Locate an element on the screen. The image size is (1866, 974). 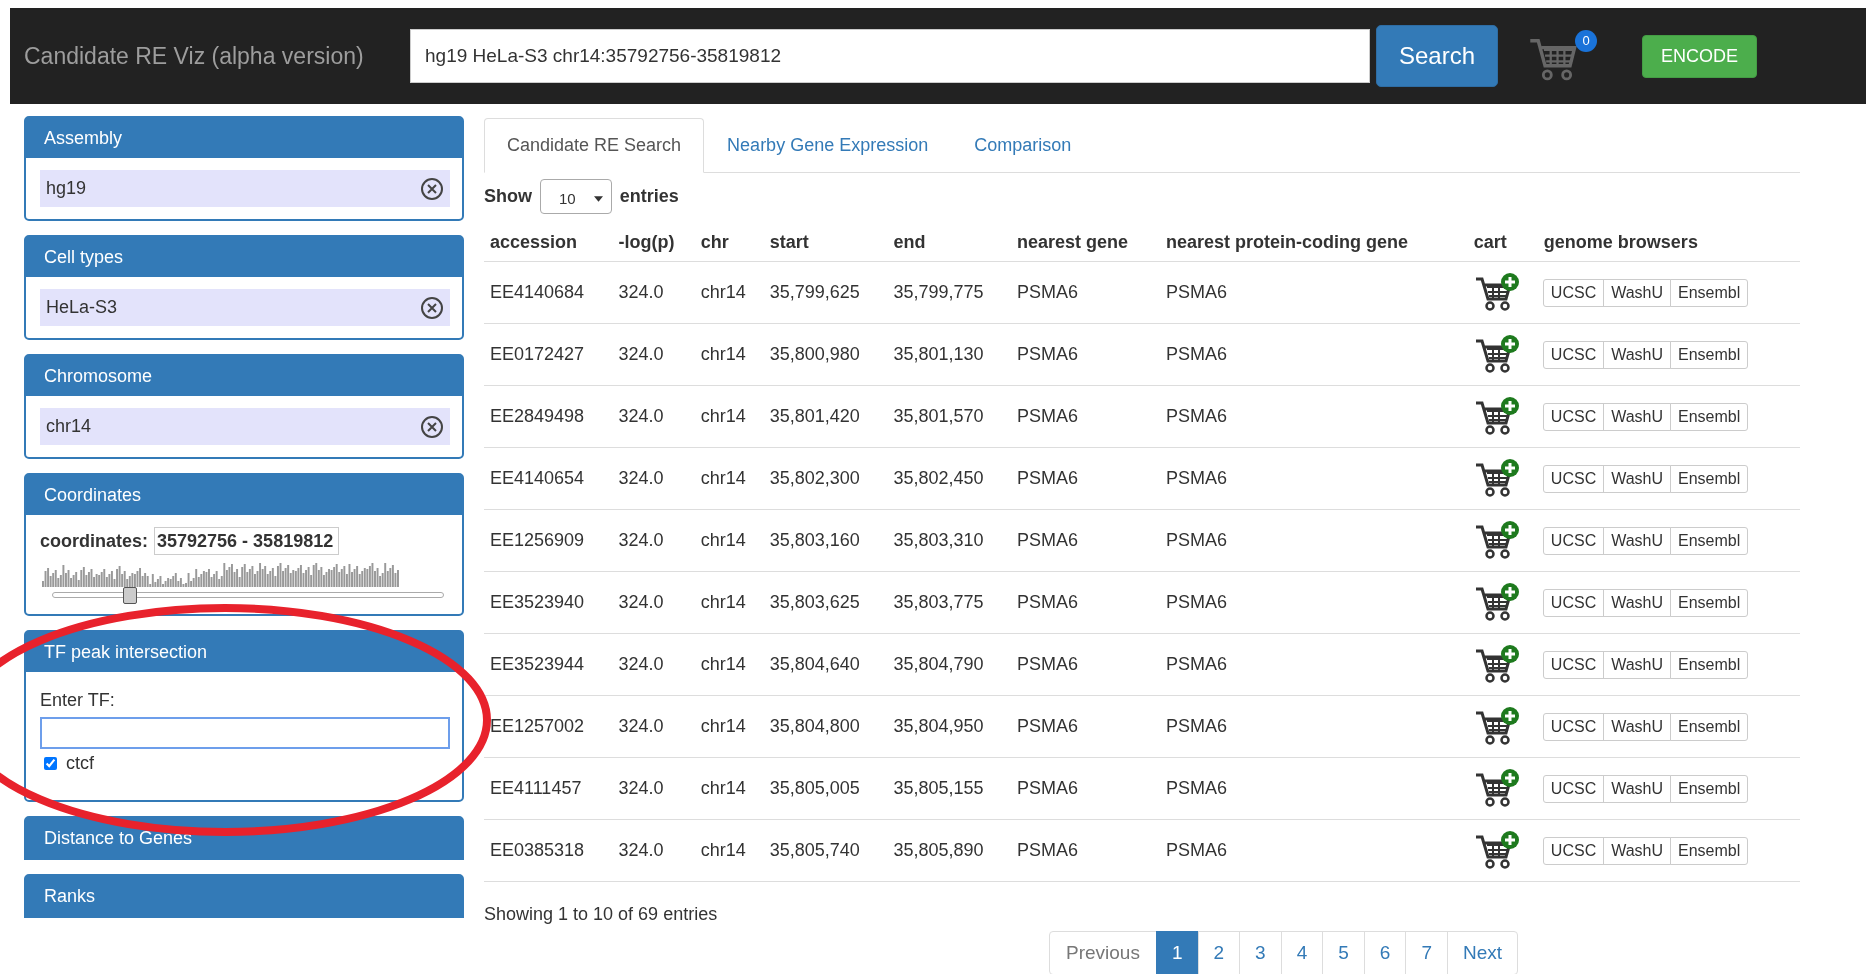
selected-value-field: hg19 is located at coordinates (245, 188).